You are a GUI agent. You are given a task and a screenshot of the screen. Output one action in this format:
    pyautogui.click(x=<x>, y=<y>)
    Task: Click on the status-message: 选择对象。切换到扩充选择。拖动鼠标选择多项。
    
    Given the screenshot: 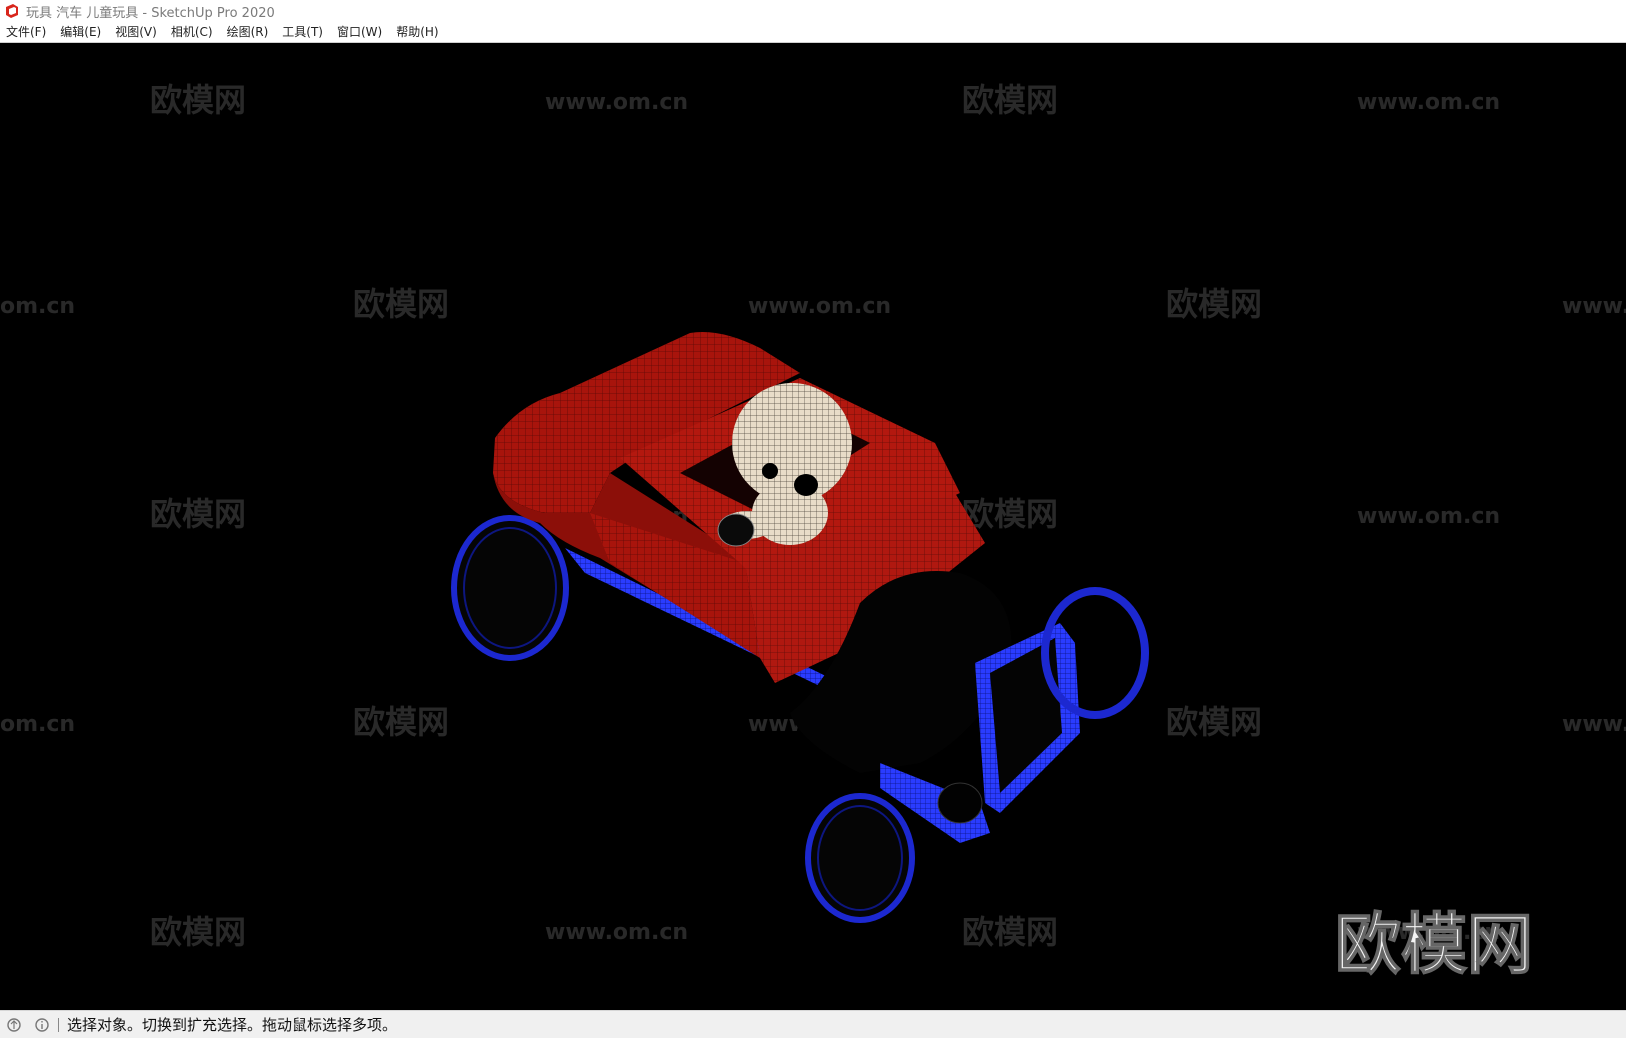 What is the action you would take?
    pyautogui.click(x=232, y=1025)
    